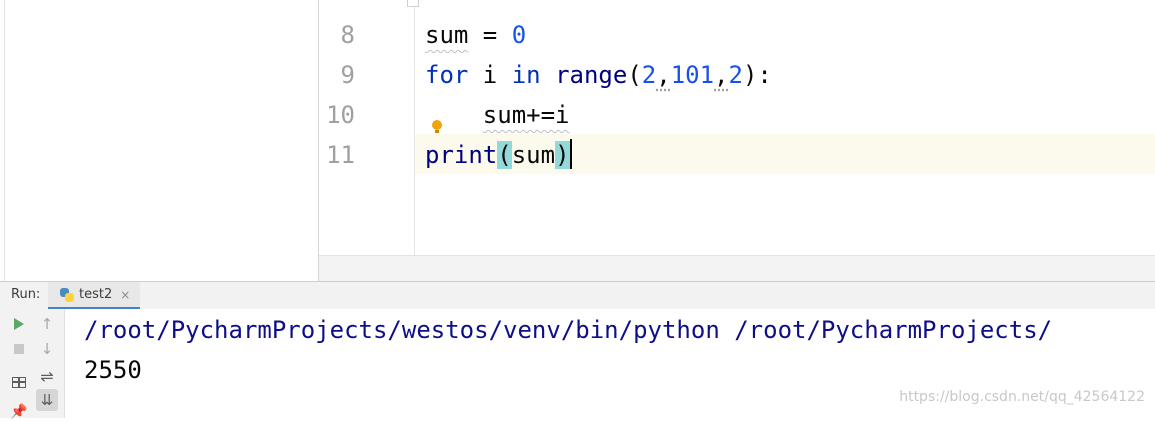  Describe the element at coordinates (47, 349) in the screenshot. I see `down-arrow-icon: ↓` at that location.